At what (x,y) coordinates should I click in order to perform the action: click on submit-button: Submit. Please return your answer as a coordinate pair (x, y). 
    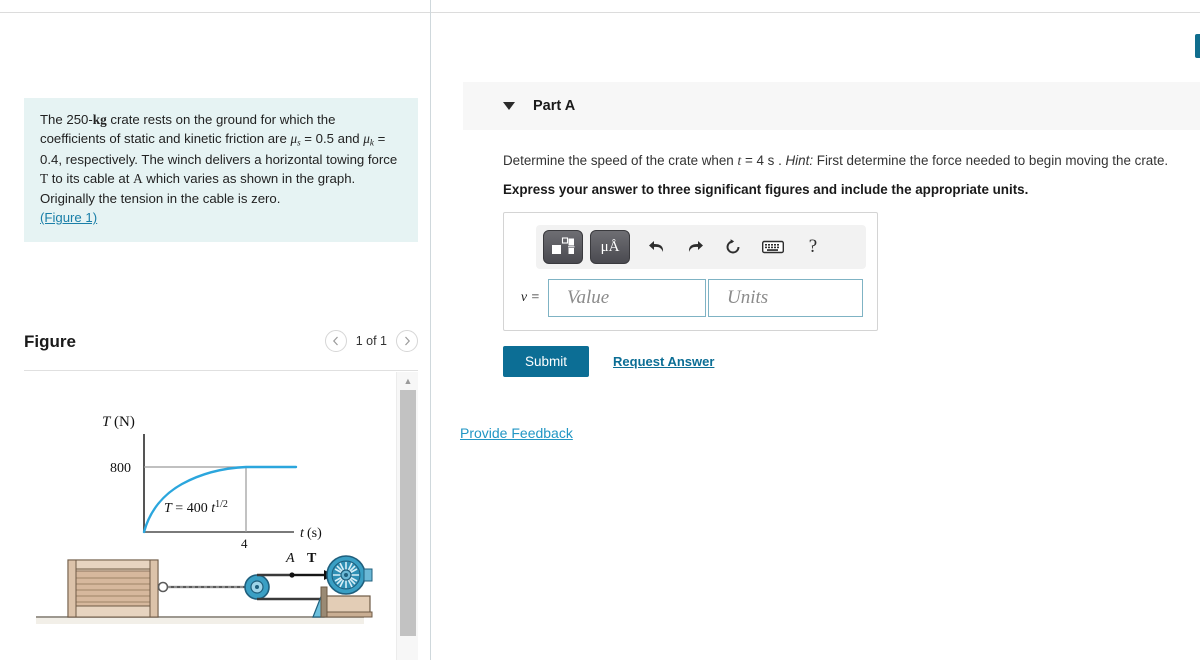
    Looking at the image, I should click on (546, 361).